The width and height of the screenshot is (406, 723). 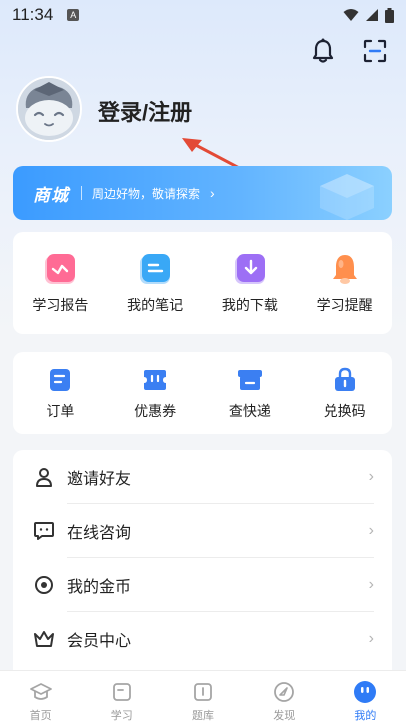 I want to click on list-item-member-center: 会员中心 ›, so click(x=202, y=639).